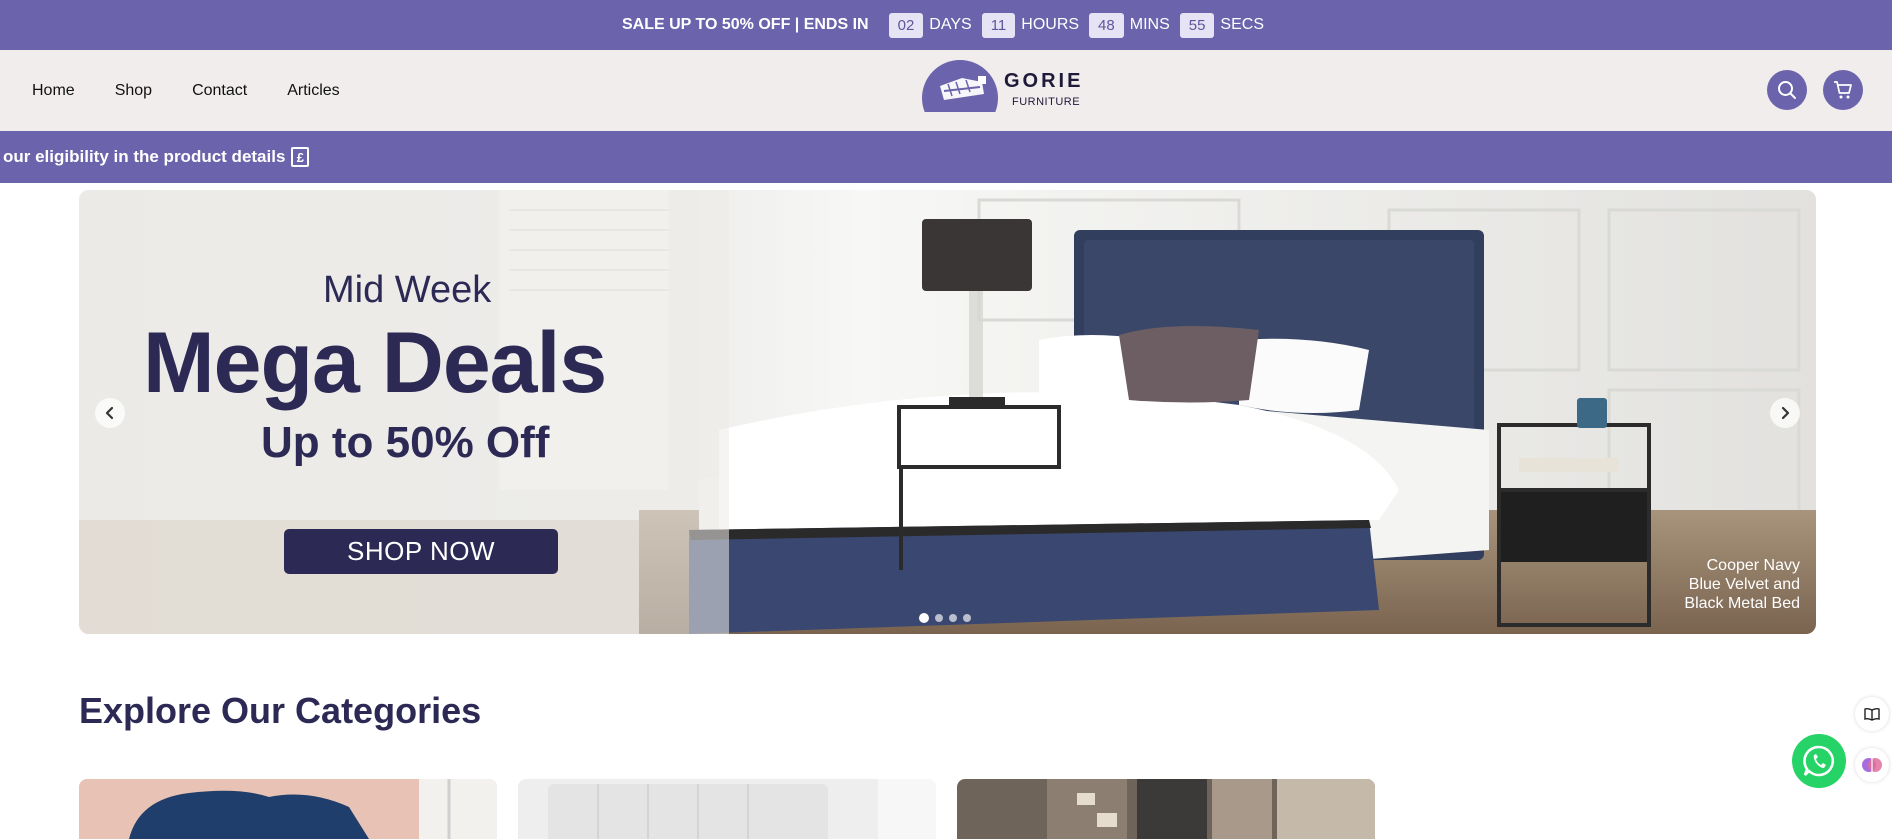  What do you see at coordinates (53, 91) in the screenshot?
I see `nav-home: Home` at bounding box center [53, 91].